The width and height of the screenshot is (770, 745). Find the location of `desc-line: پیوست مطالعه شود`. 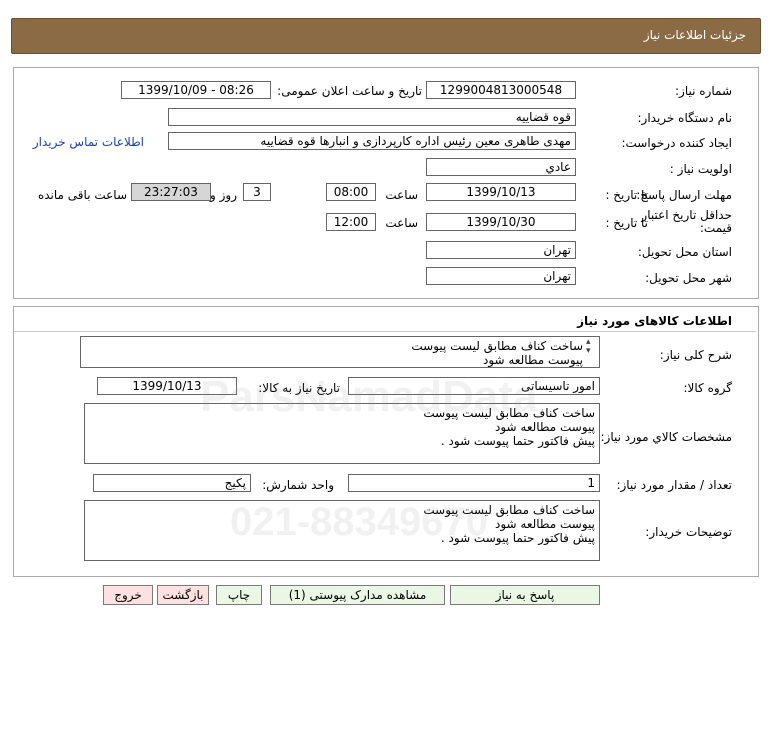

desc-line: پیوست مطالعه شود is located at coordinates (532, 360).